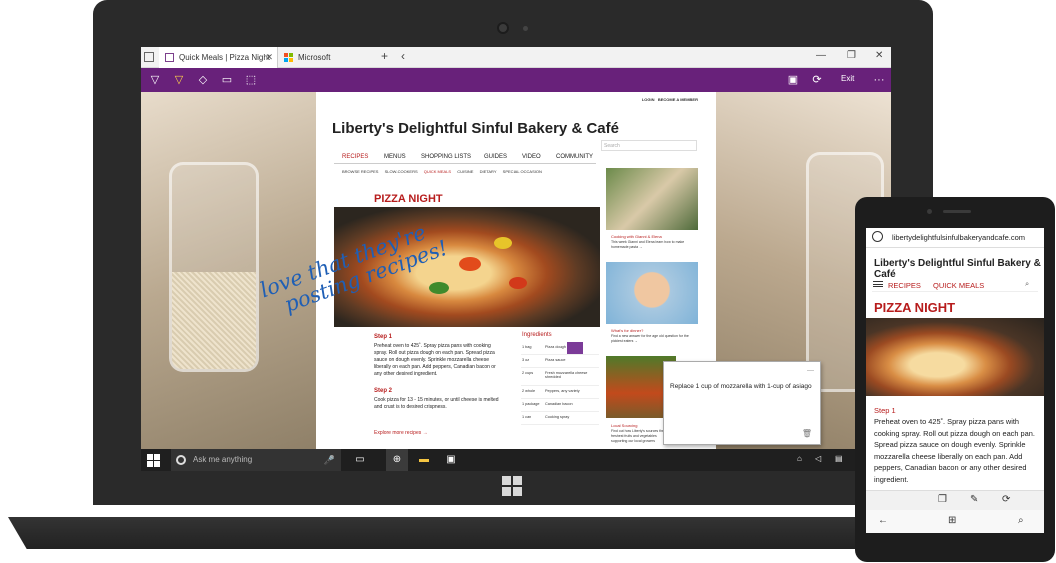 This screenshot has height=563, width=1056. I want to click on login-link: LOGIN, so click(648, 99).